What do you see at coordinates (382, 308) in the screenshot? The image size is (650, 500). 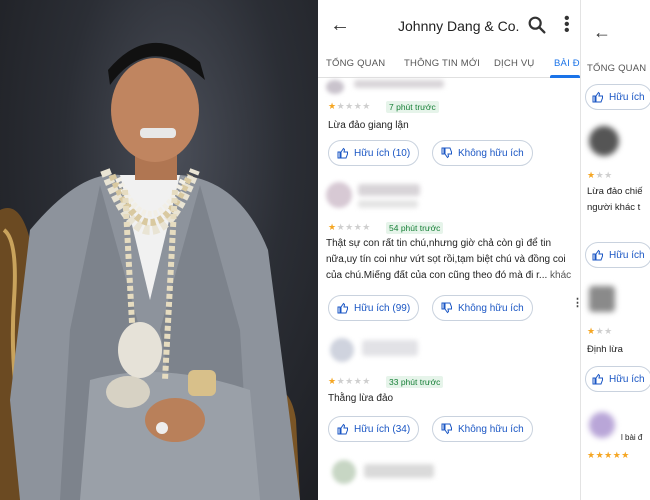 I see `helpful-label: Hữu ích (99)` at bounding box center [382, 308].